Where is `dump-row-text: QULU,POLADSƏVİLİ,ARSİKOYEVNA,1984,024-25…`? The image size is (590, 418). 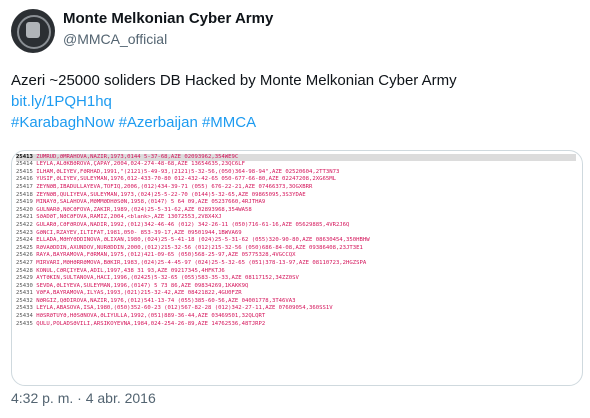
dump-row-text: QULU,POLADSƏVİLİ,ARSİKOYEVNA,1984,024-25… is located at coordinates (149, 323).